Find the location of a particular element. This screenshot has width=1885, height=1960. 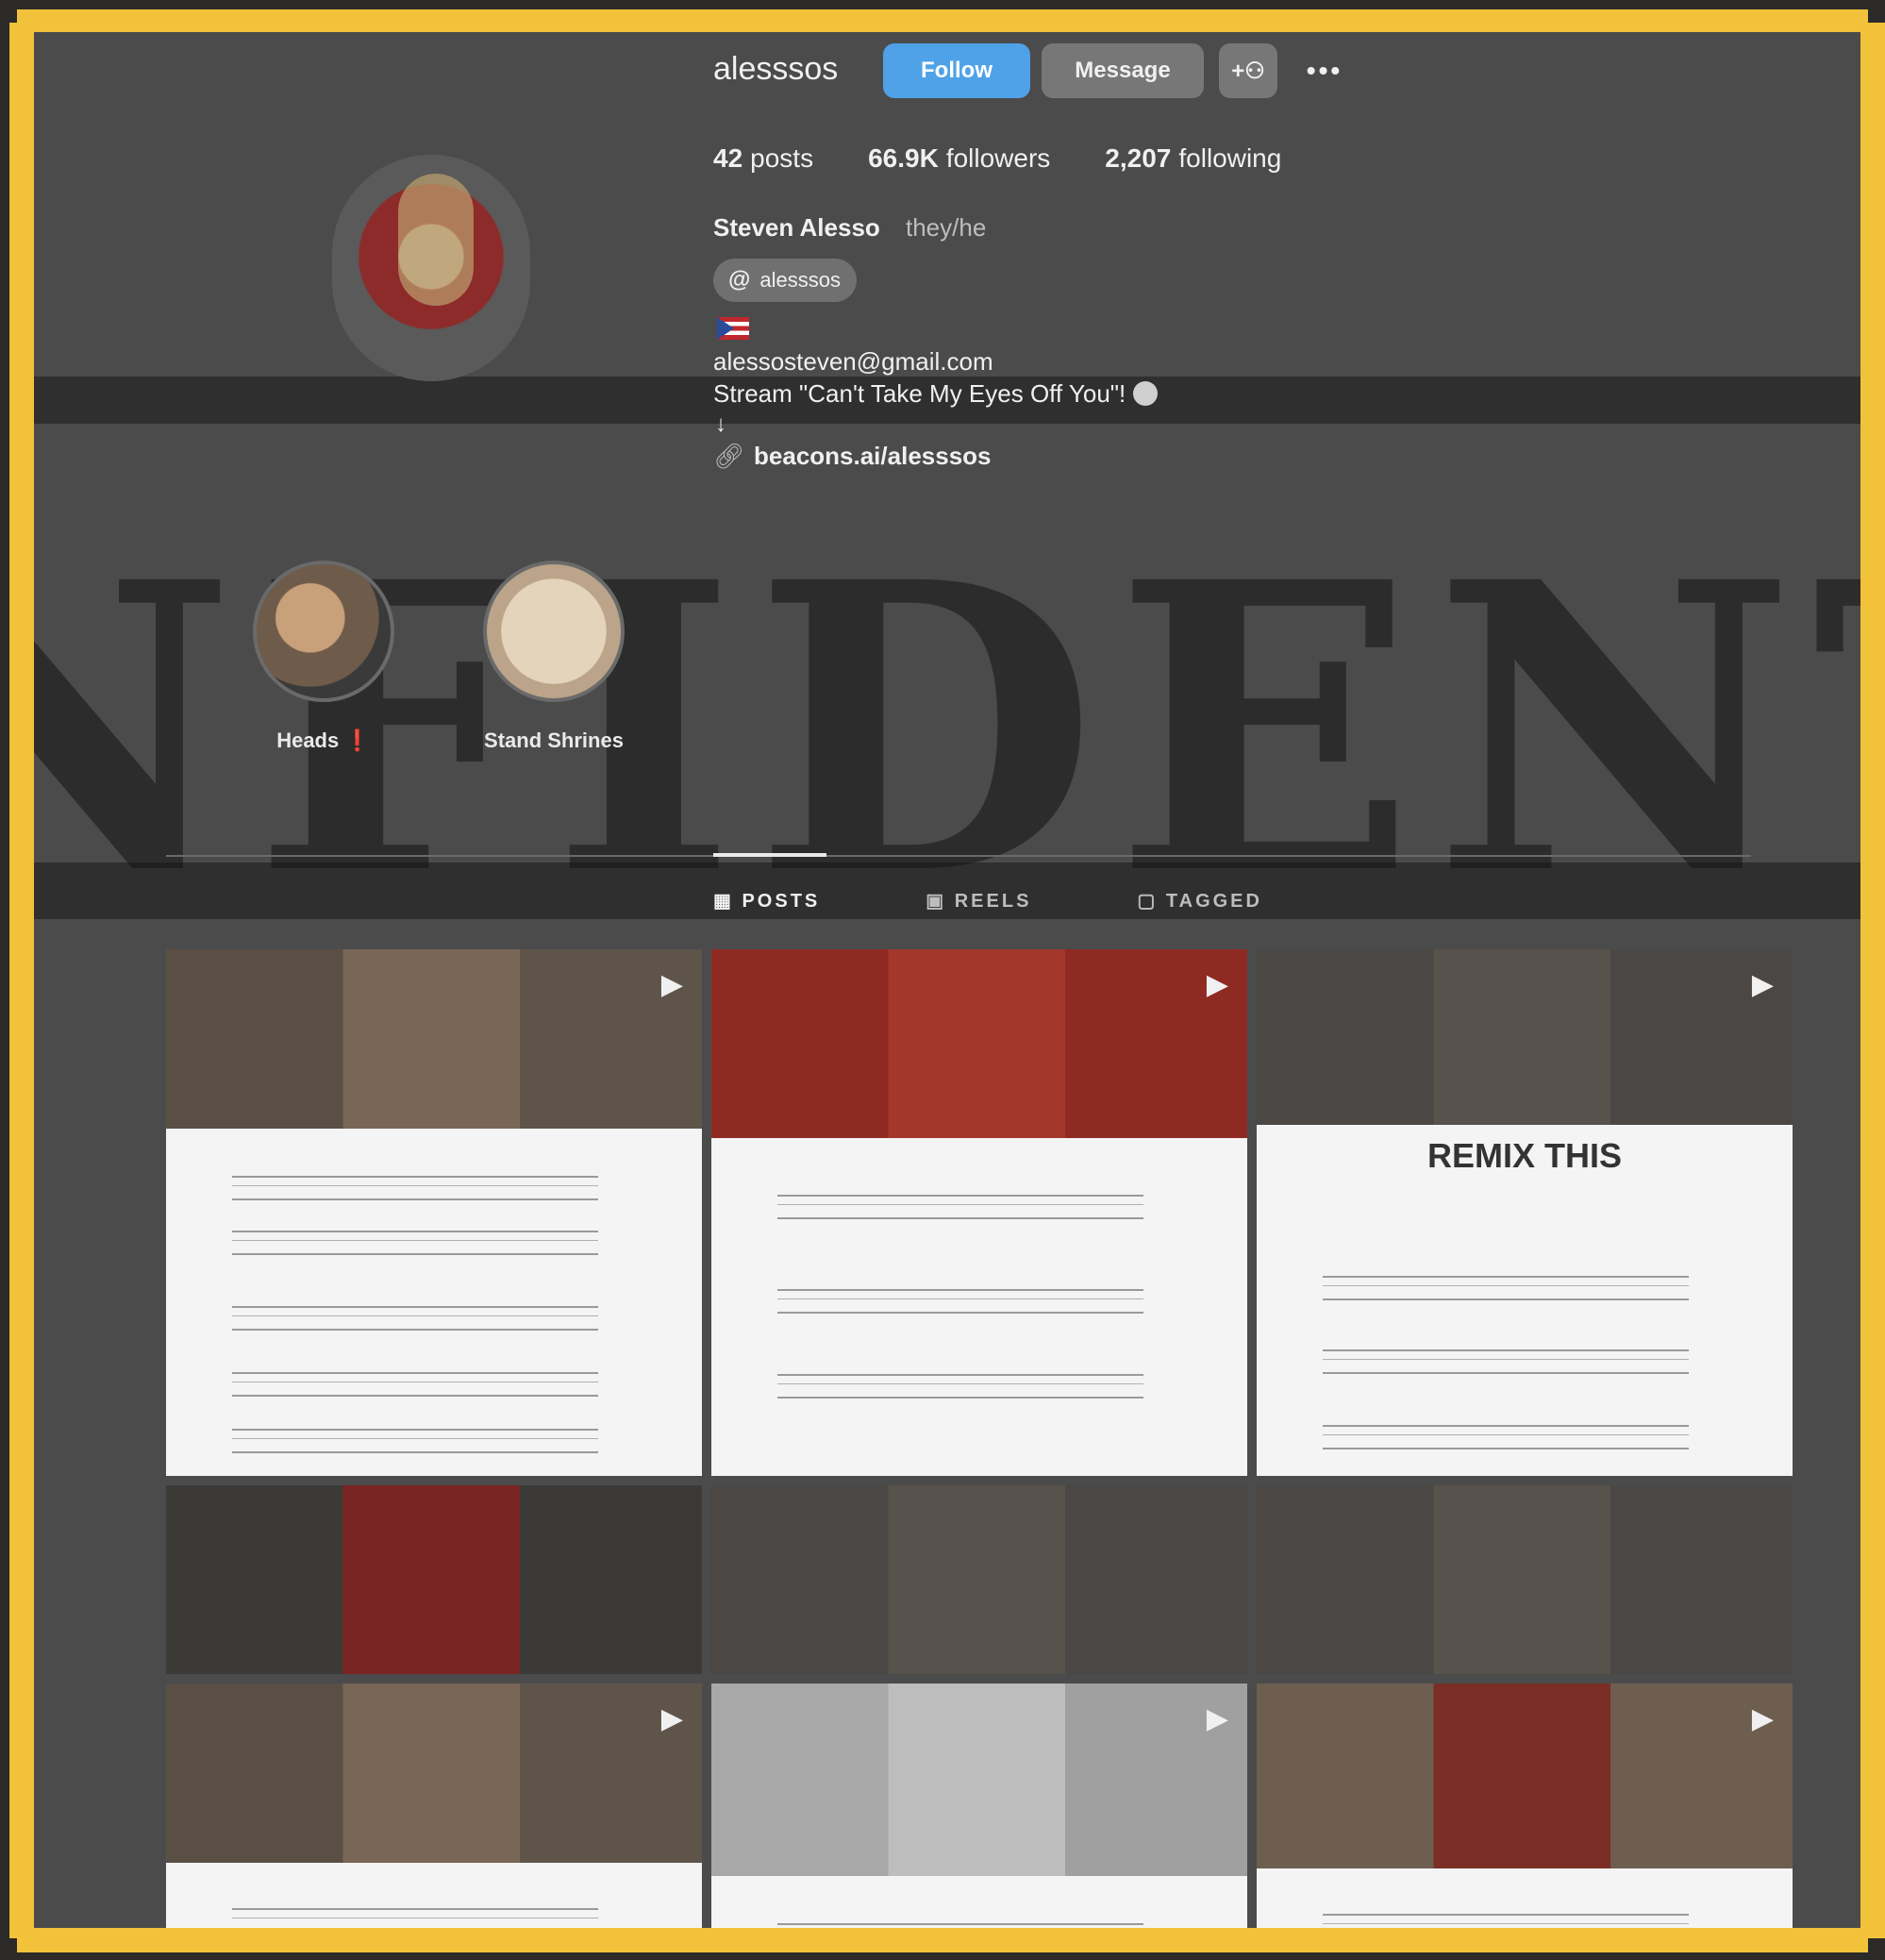

add-person-icon: +⚇ is located at coordinates (1248, 71).